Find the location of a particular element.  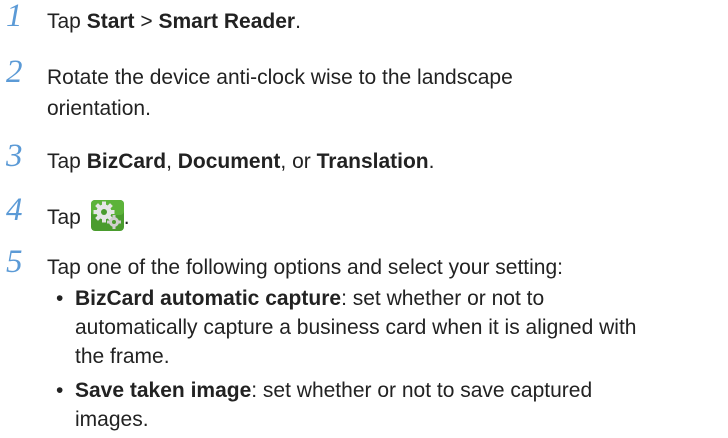

step-number: 3 is located at coordinates (14, 156).